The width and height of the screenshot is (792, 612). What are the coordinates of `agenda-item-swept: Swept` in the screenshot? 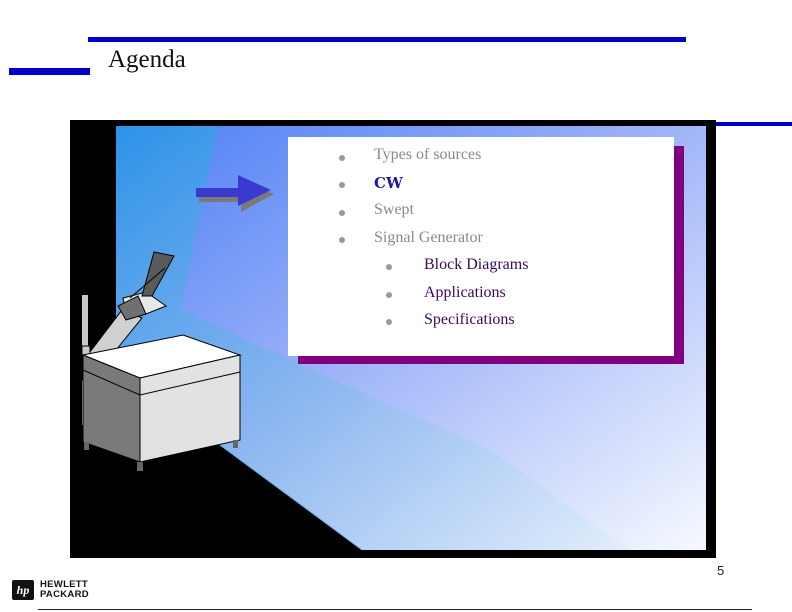 It's located at (394, 209).